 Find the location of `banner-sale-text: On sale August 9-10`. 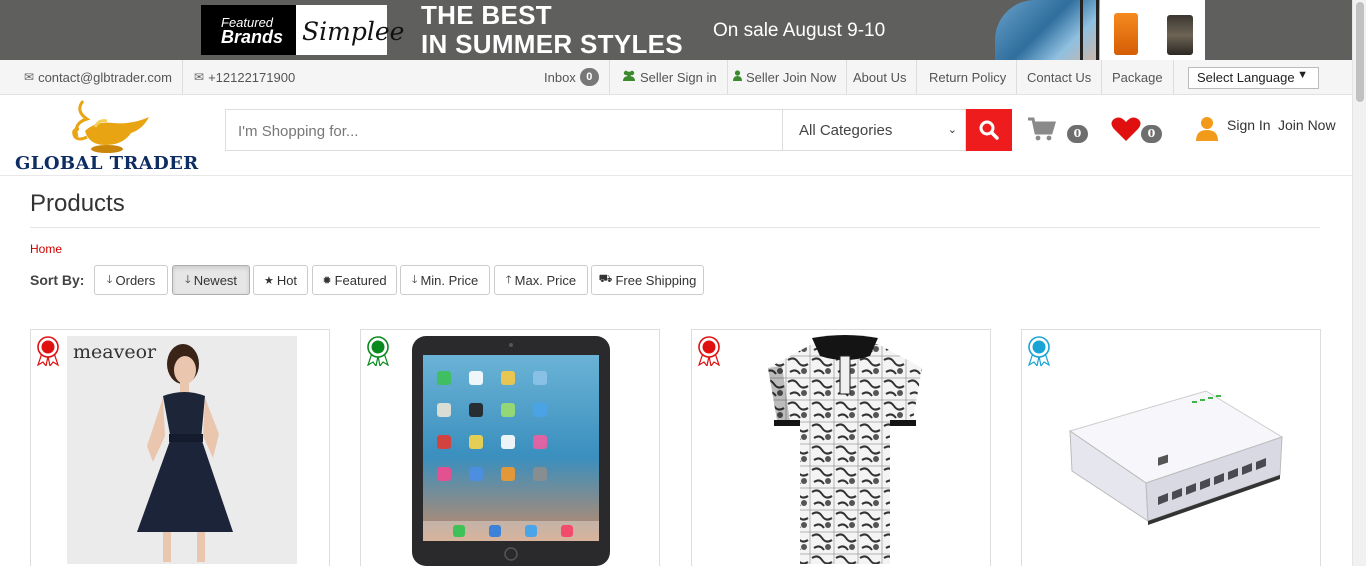

banner-sale-text: On sale August 9-10 is located at coordinates (799, 30).